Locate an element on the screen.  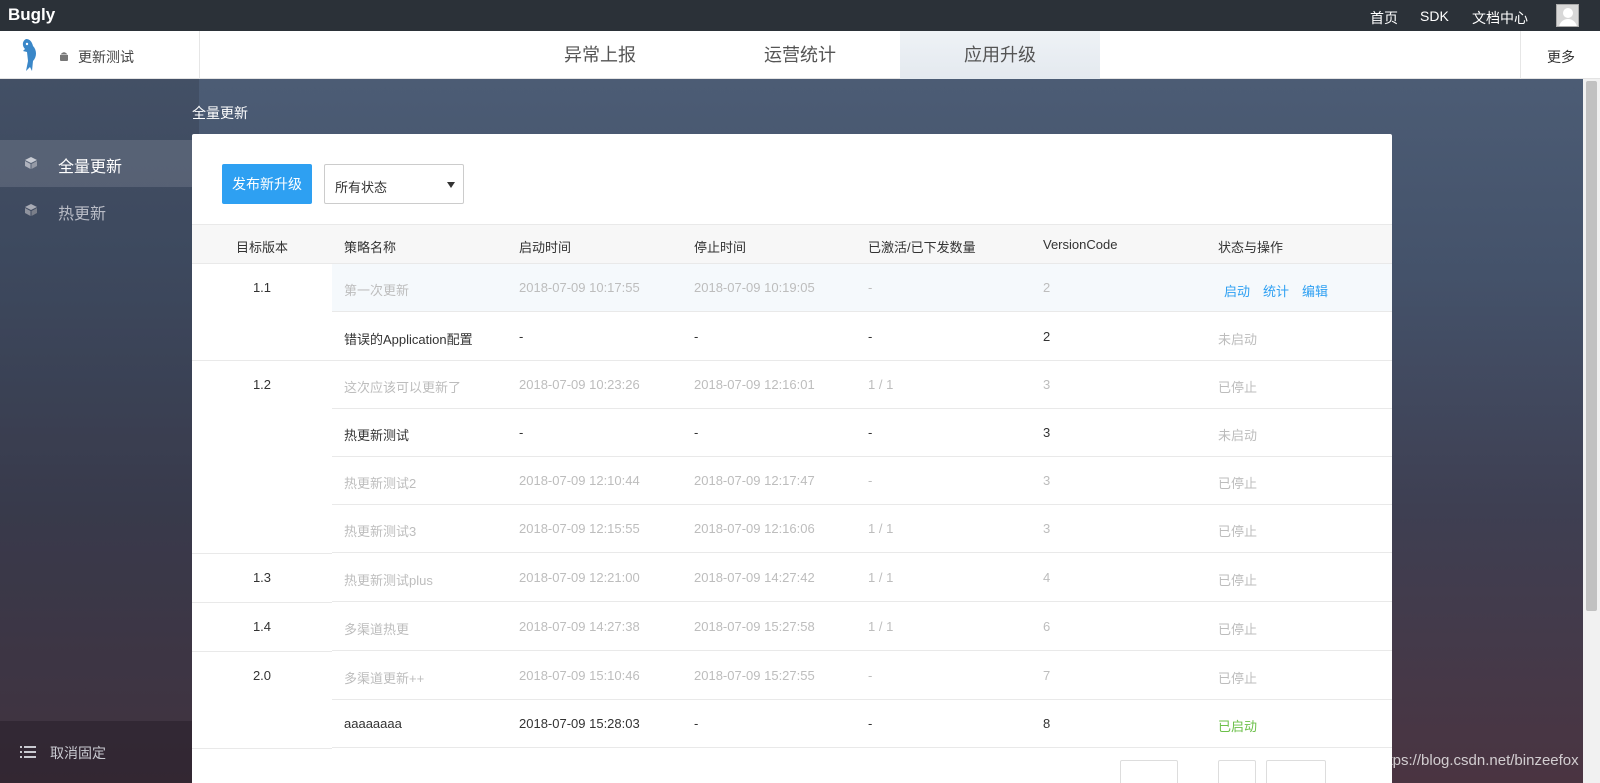
version-cell: 1.1 is located at coordinates (262, 312).